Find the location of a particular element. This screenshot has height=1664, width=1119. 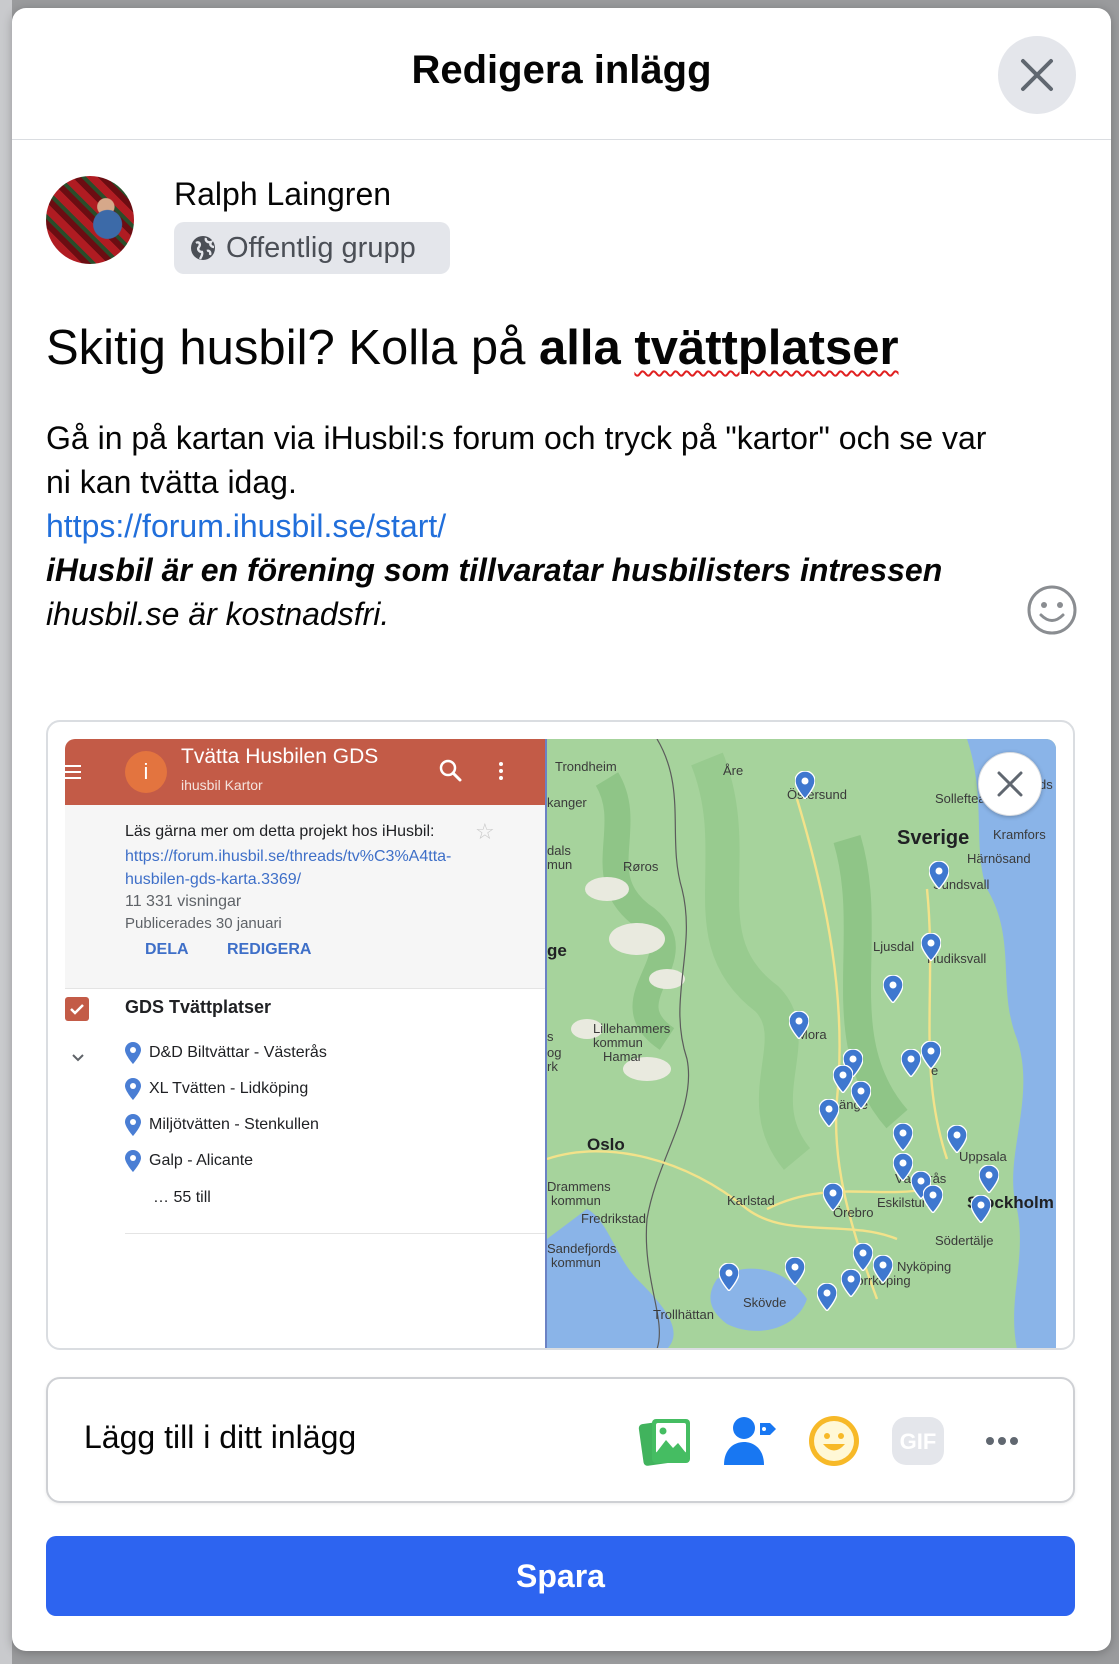

remove-attachment-button is located at coordinates (1010, 784).